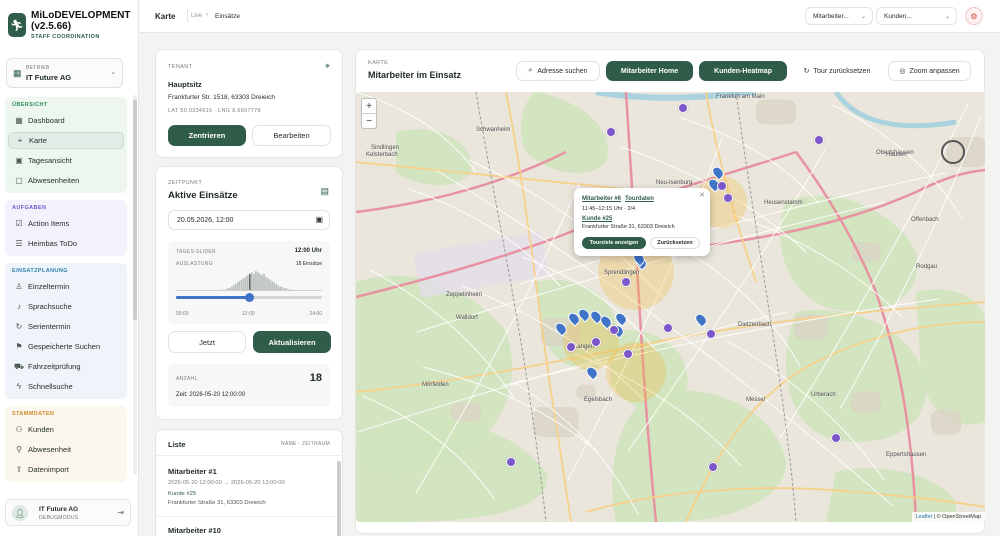  Describe the element at coordinates (64, 73) in the screenshot. I see `company-select: ▦ BETRIEB IT Future AG ⌄` at that location.